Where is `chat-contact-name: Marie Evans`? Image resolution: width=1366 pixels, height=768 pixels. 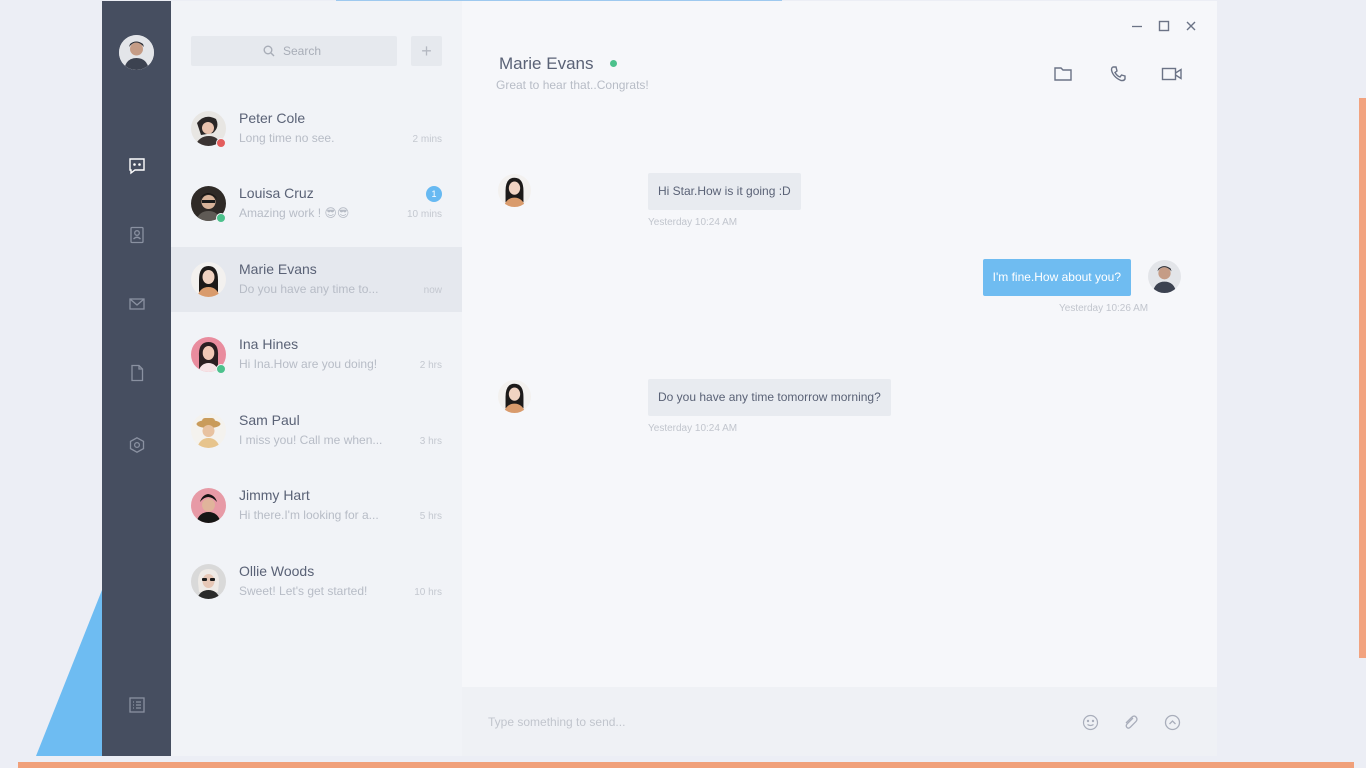 chat-contact-name: Marie Evans is located at coordinates (546, 63).